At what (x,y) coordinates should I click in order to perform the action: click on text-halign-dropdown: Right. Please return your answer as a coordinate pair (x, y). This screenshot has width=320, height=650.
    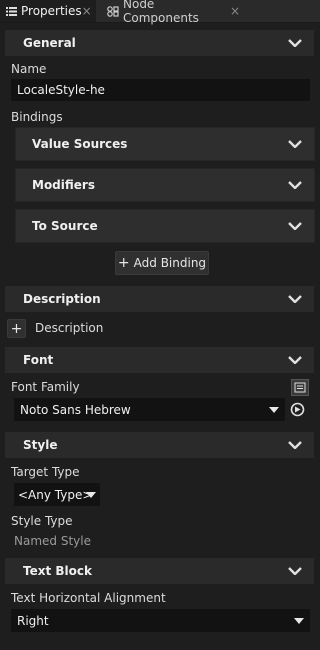
    Looking at the image, I should click on (160, 620).